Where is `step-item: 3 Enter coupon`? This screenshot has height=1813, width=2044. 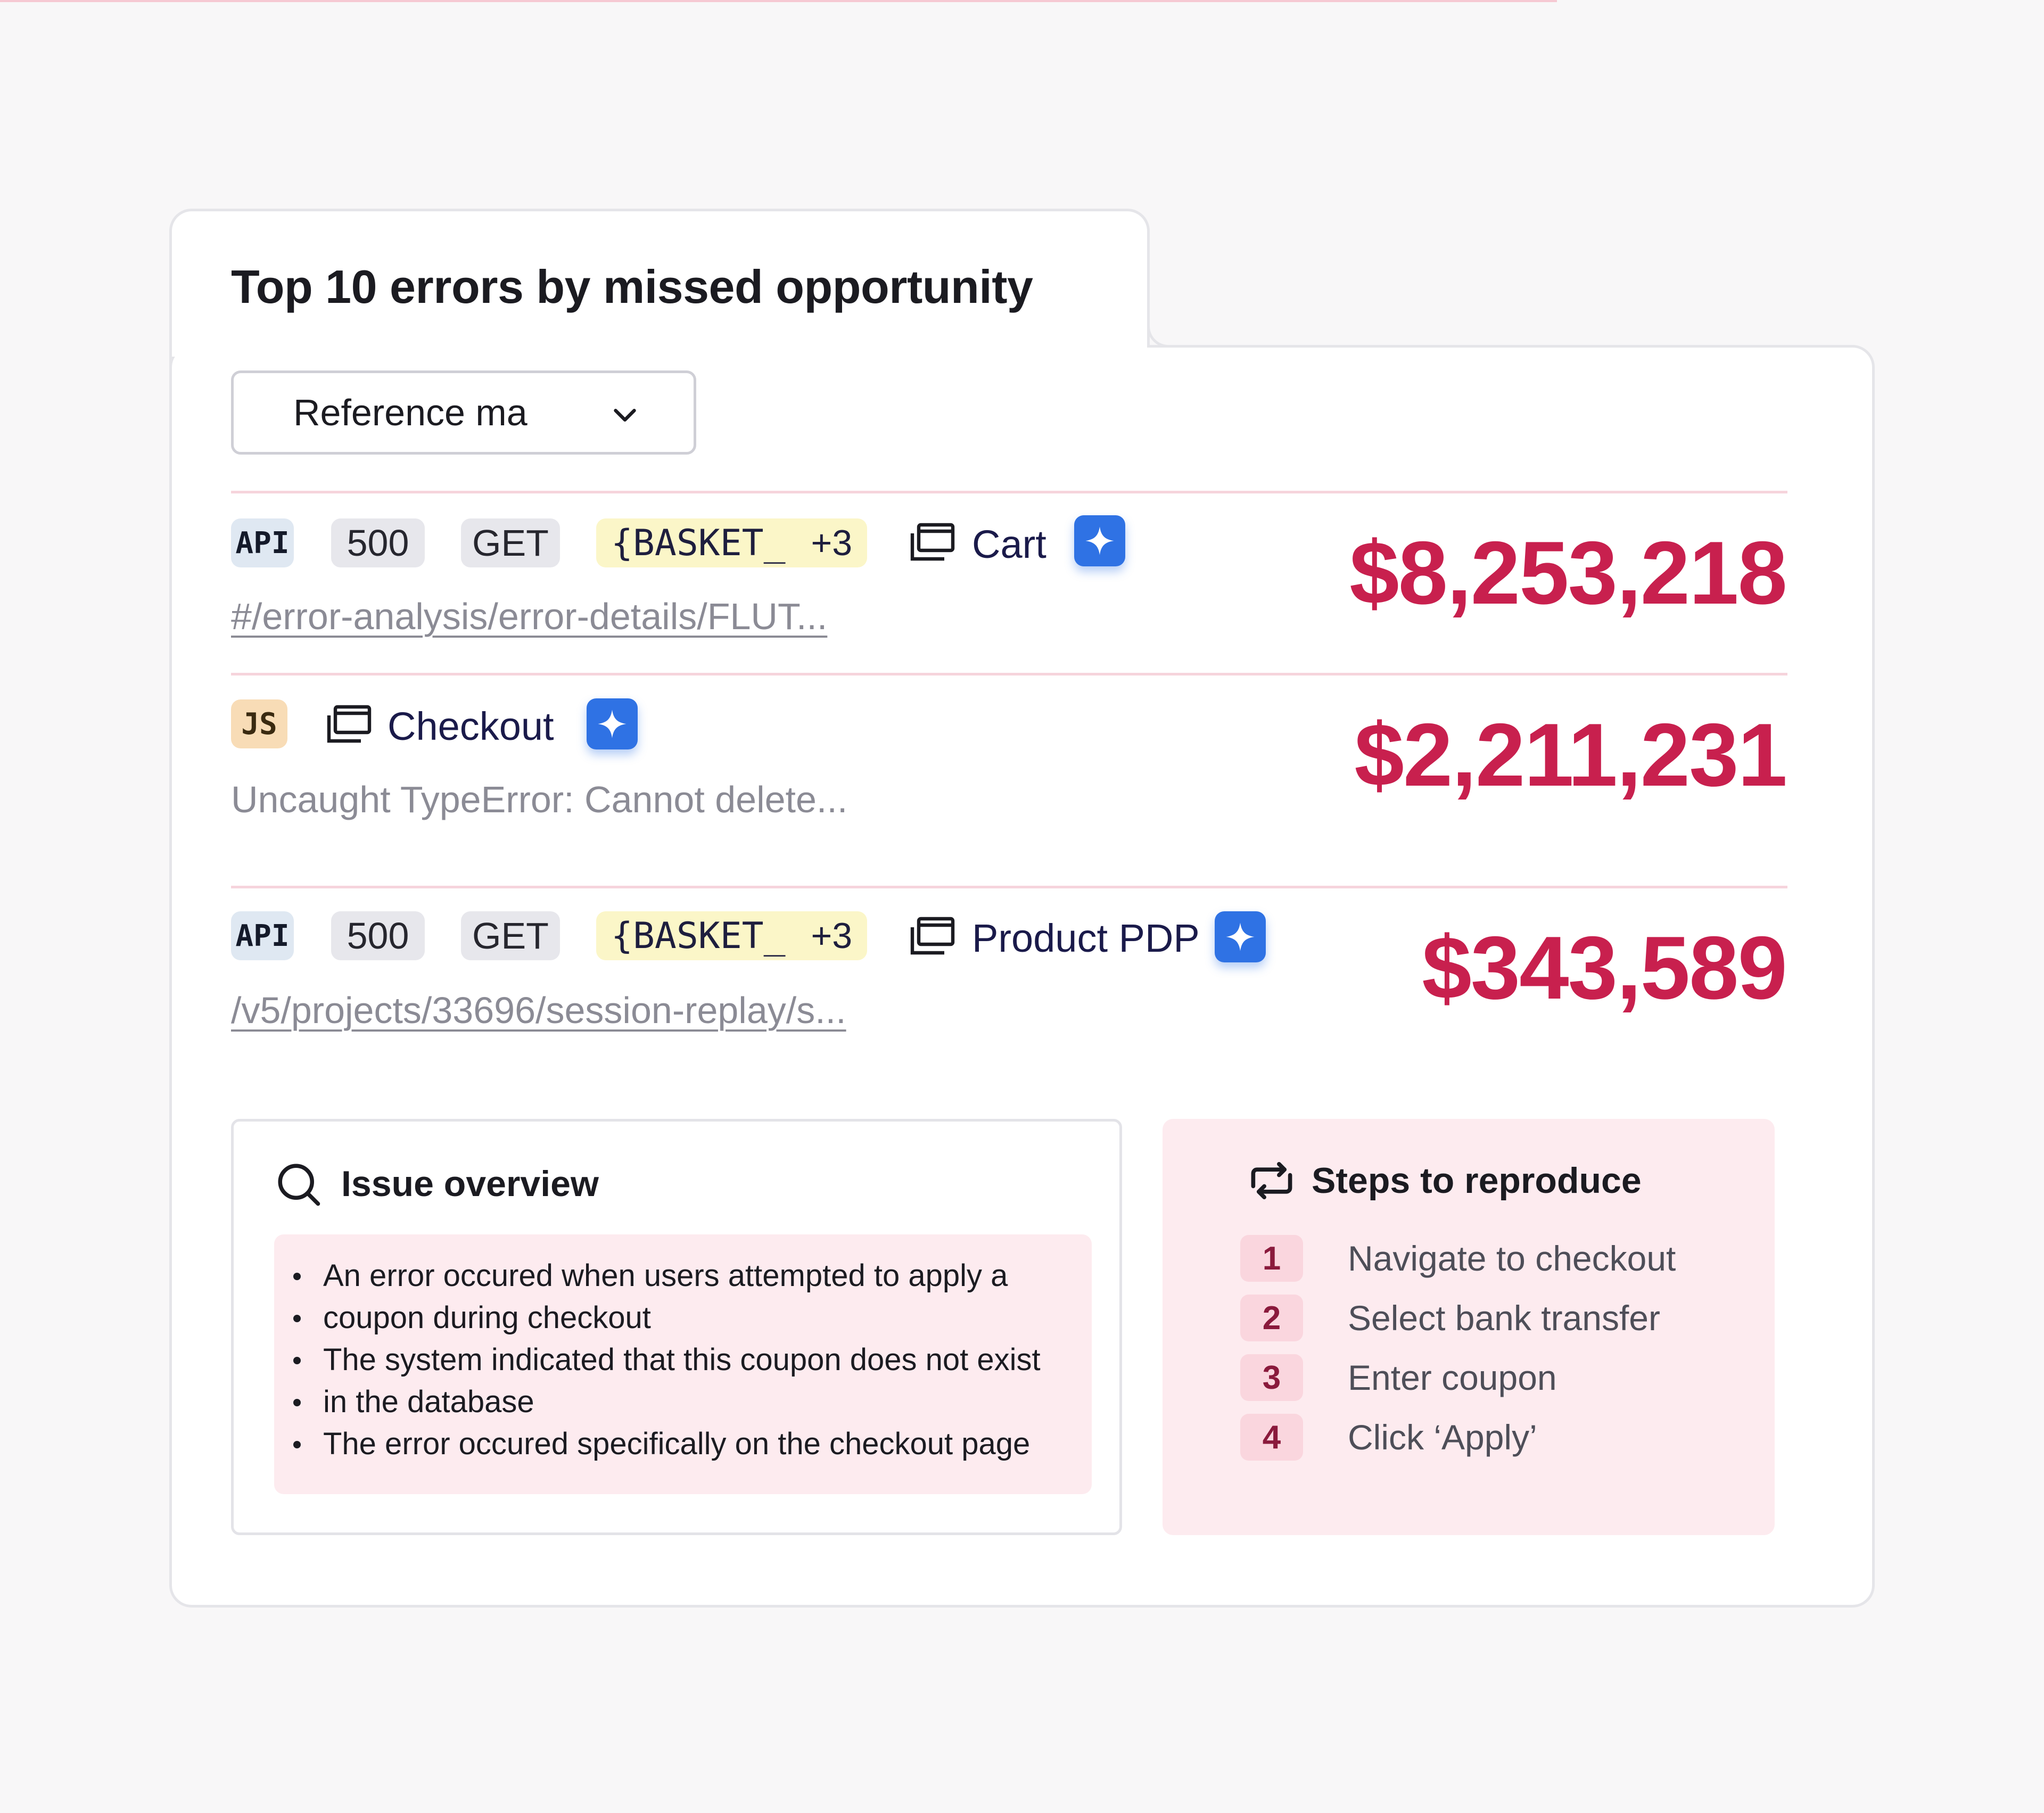 step-item: 3 Enter coupon is located at coordinates (1398, 1377).